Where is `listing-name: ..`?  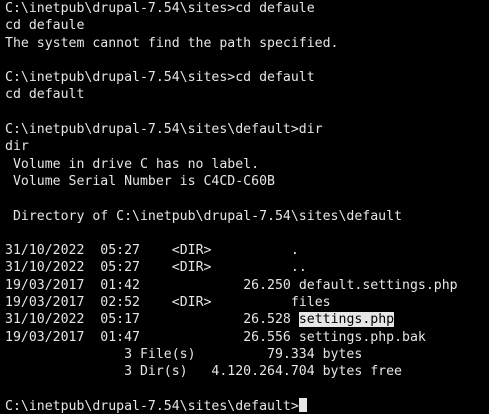 listing-name: .. is located at coordinates (298, 268).